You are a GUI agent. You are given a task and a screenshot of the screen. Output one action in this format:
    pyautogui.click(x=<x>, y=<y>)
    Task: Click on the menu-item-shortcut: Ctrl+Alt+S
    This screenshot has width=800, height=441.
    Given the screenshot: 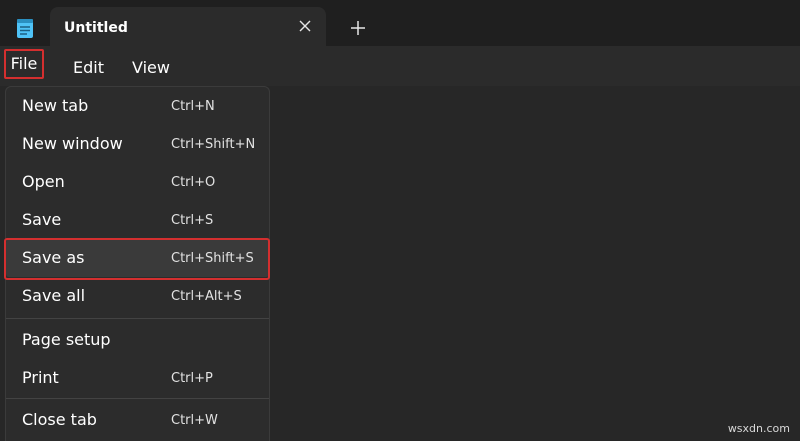 What is the action you would take?
    pyautogui.click(x=206, y=296)
    